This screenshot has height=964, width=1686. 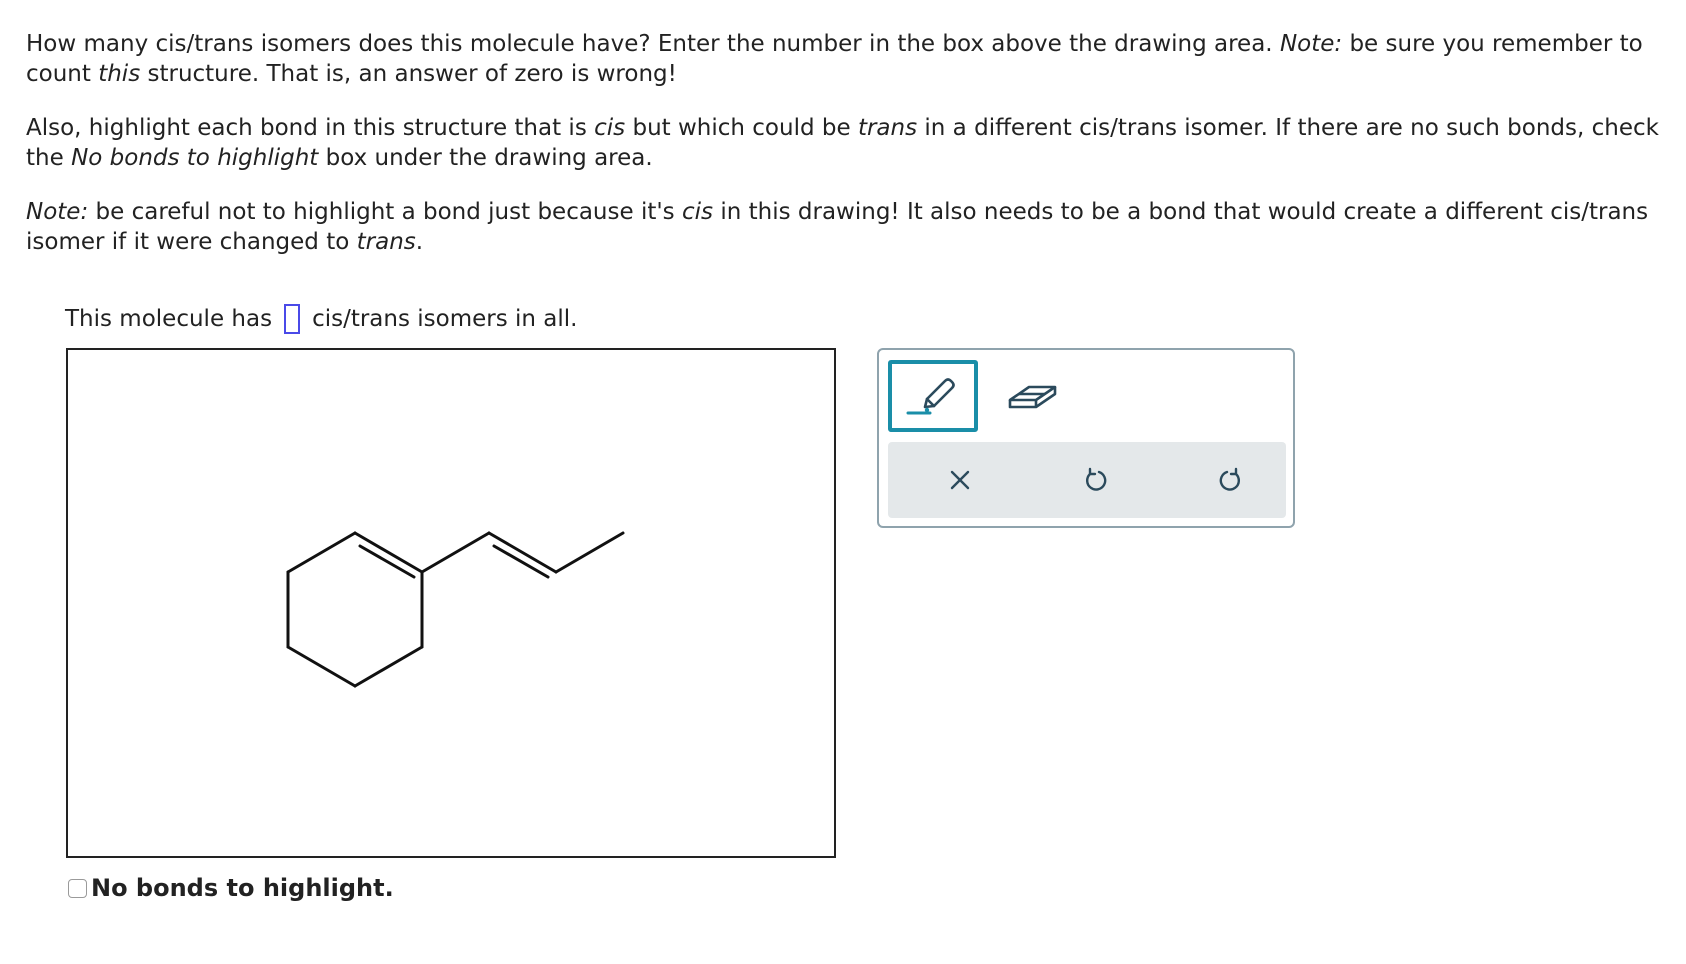 What do you see at coordinates (292, 319) in the screenshot?
I see `isomer-count-input` at bounding box center [292, 319].